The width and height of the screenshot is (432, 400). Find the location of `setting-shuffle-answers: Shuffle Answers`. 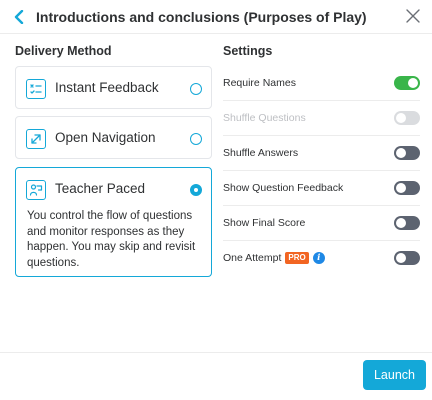

setting-shuffle-answers: Shuffle Answers is located at coordinates (321, 153).